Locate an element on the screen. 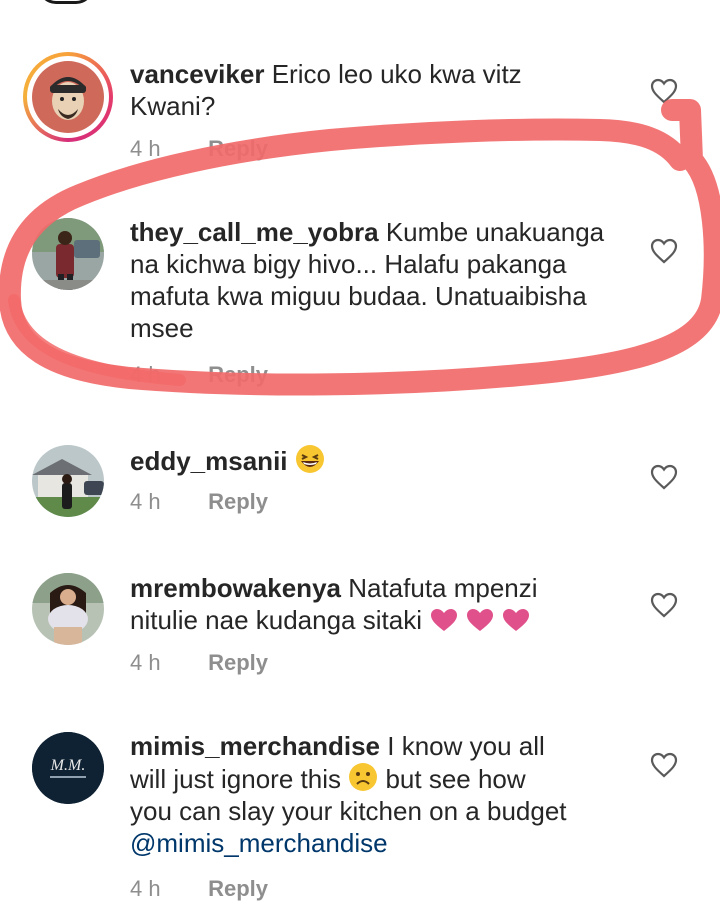  username: they_call_me_yobra is located at coordinates (254, 232).